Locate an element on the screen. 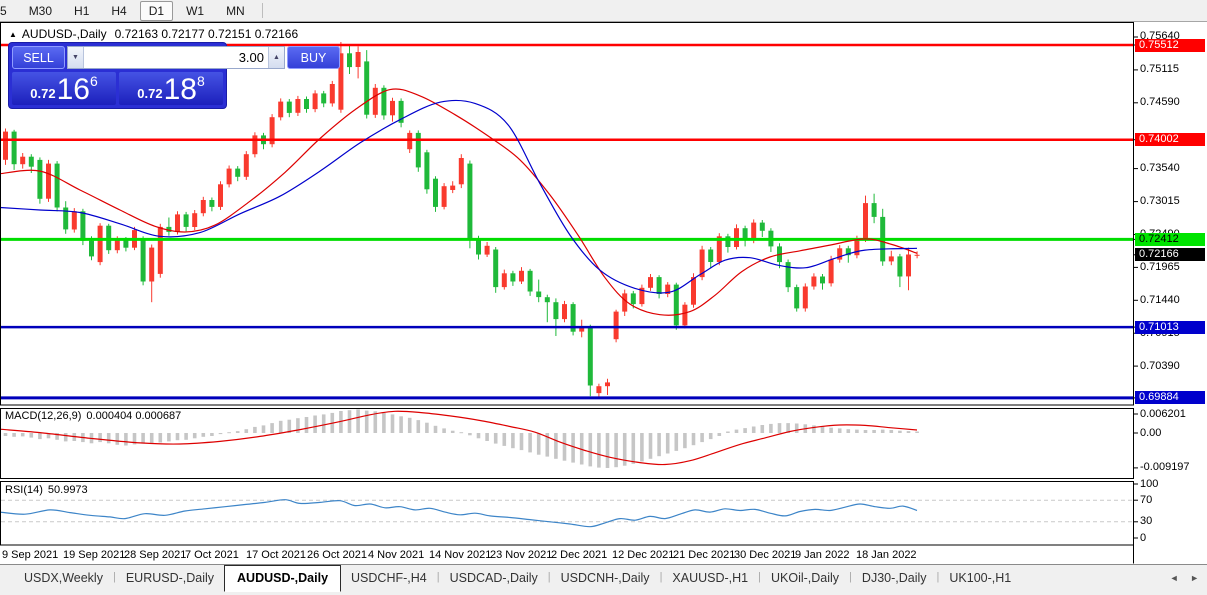  buy-price-display: 0.72 18 8 is located at coordinates (171, 88).